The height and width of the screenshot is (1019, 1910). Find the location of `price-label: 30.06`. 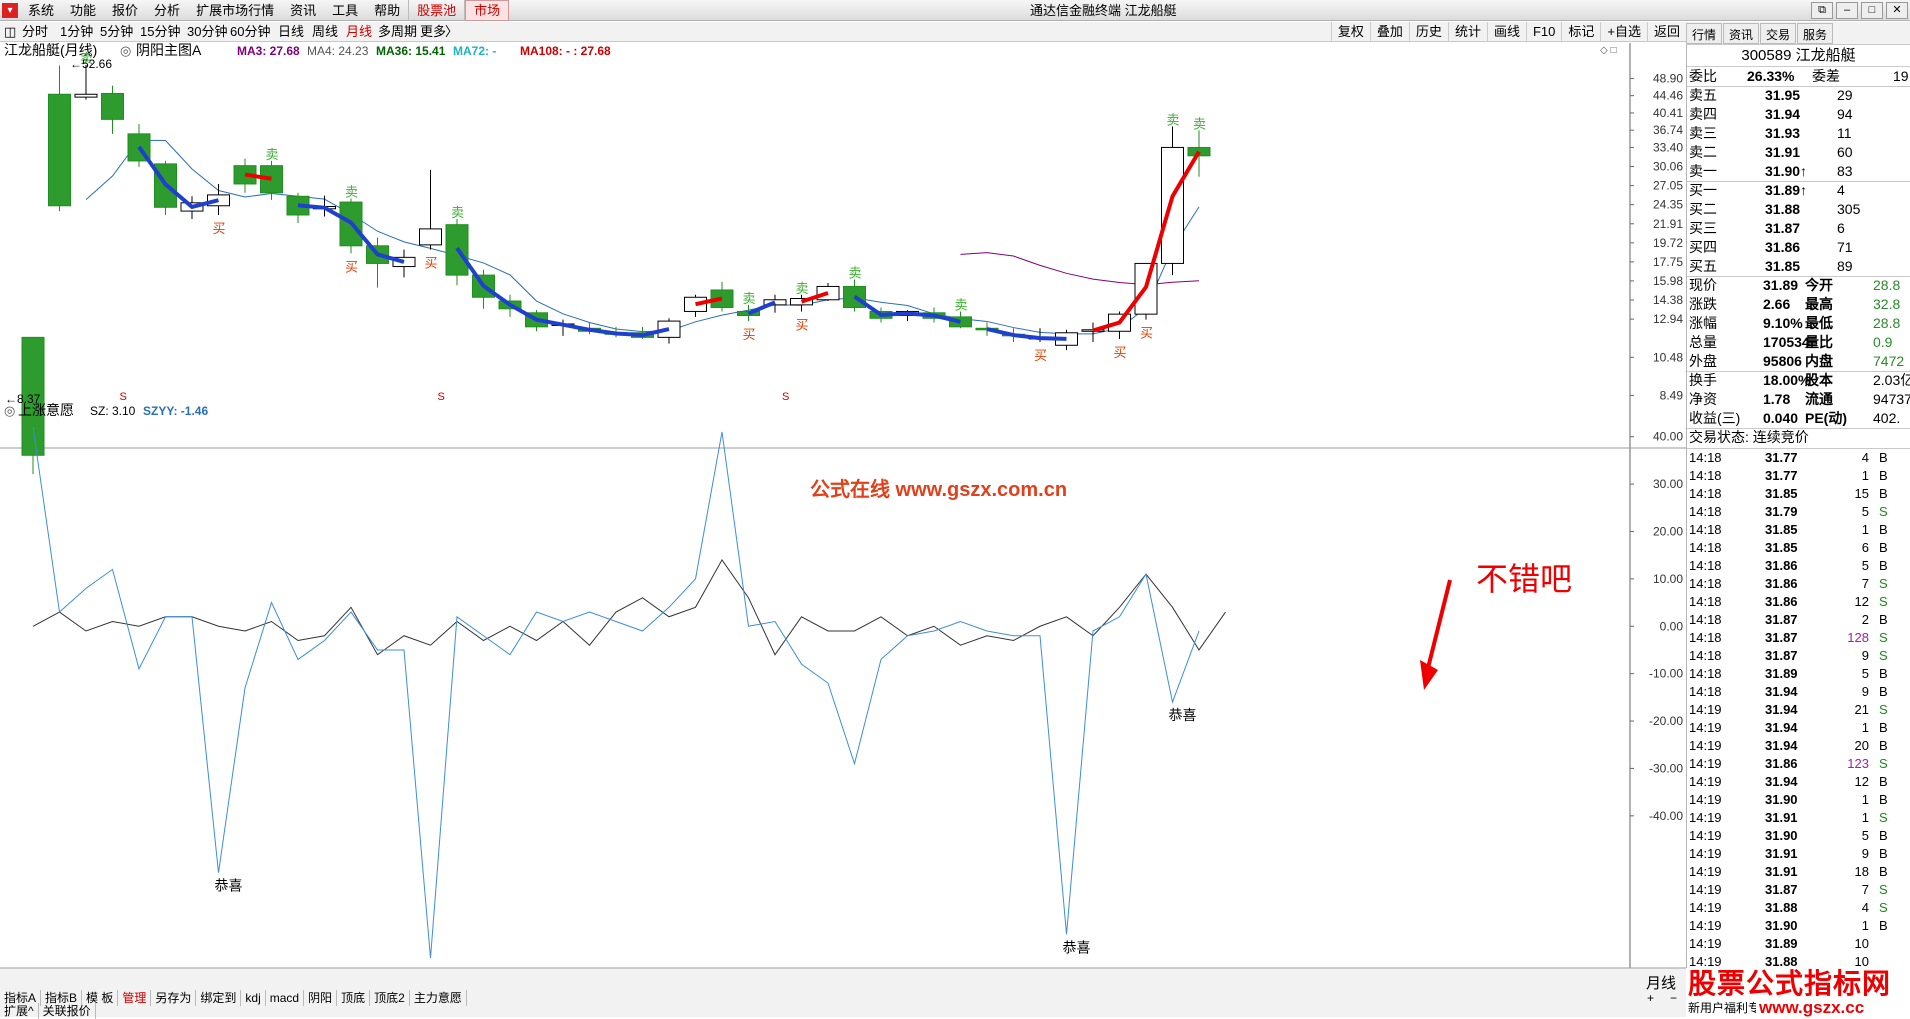

price-label: 30.06 is located at coordinates (1668, 167).